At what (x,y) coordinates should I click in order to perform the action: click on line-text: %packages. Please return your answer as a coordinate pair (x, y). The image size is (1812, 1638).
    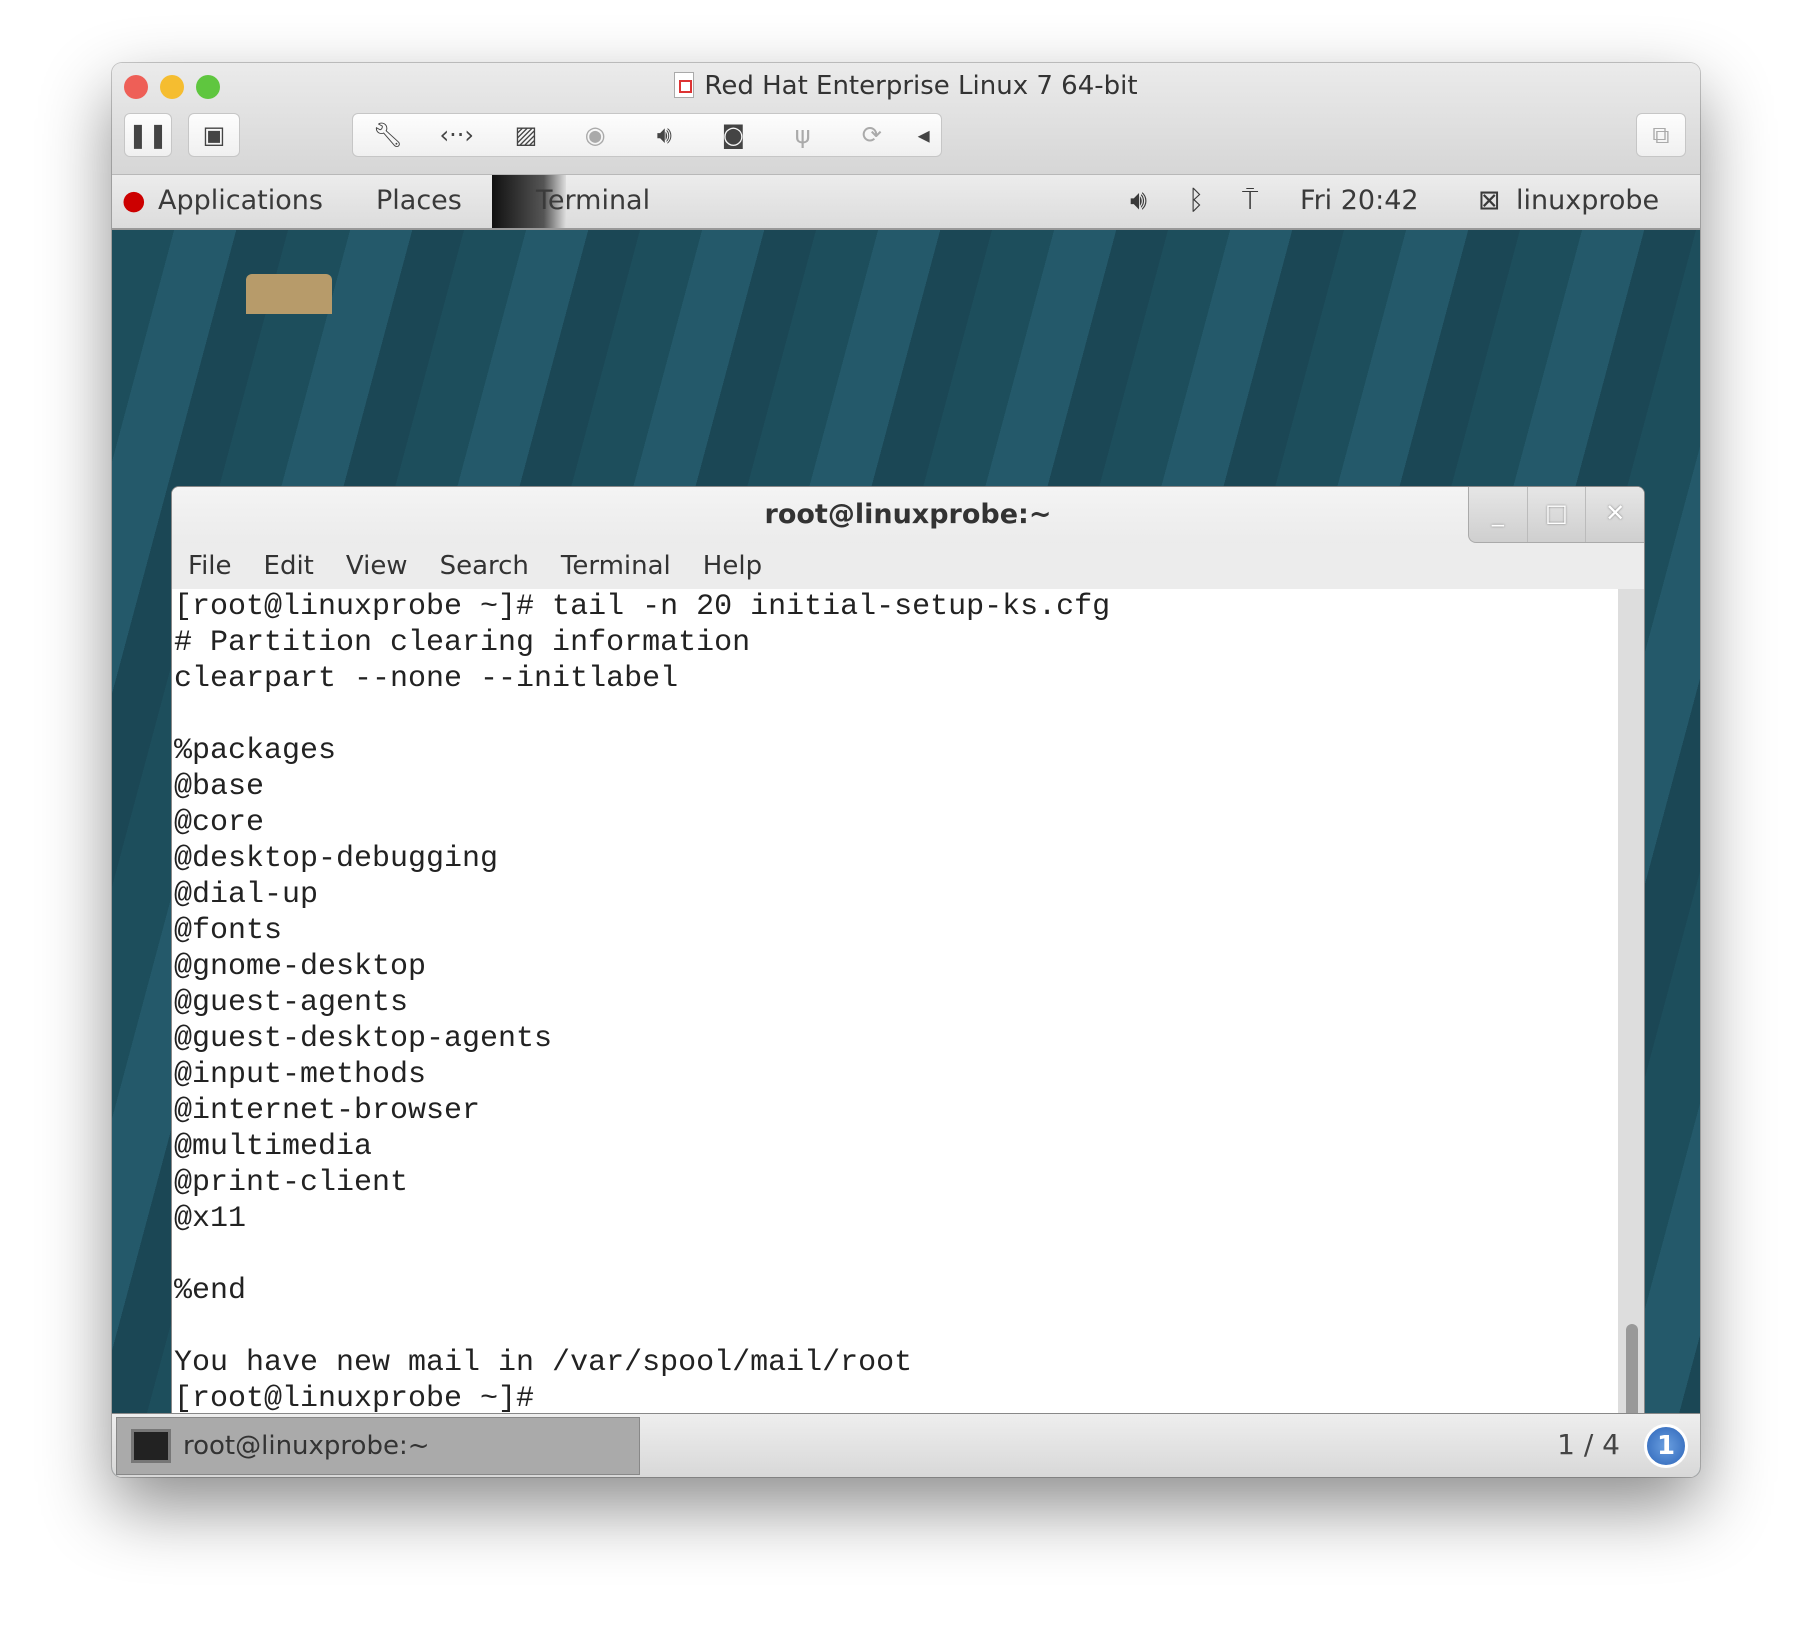
    Looking at the image, I should click on (255, 751).